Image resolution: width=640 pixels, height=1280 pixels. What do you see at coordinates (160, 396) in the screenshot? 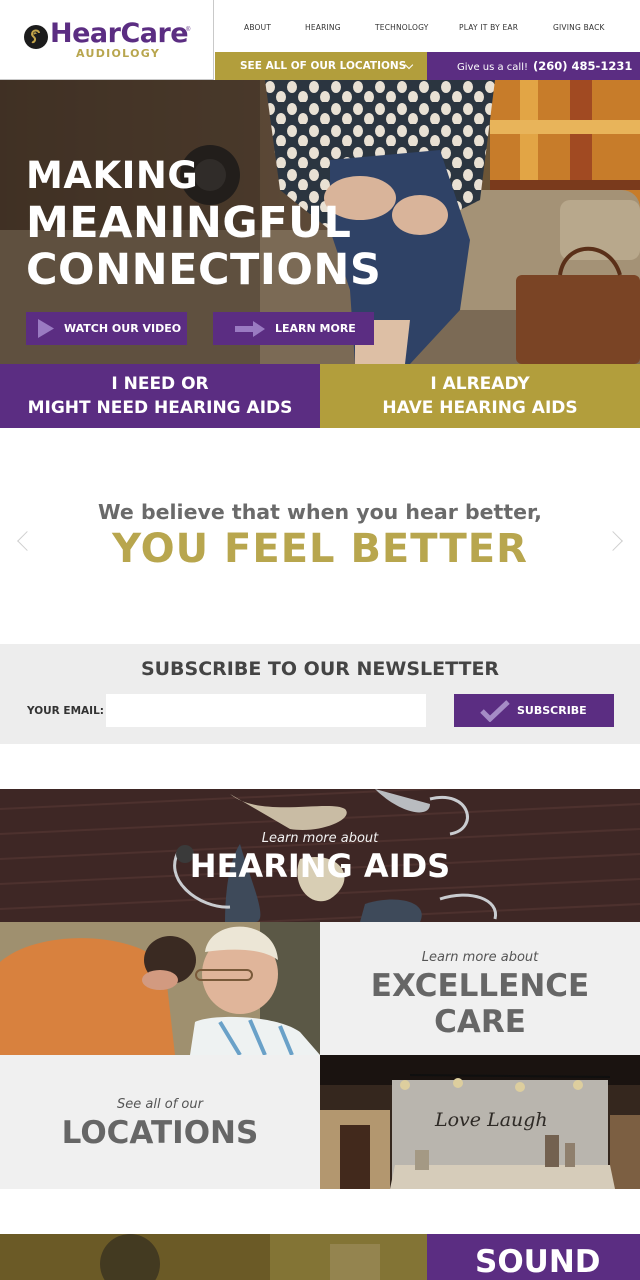
I see `need-hearing-aids-button: I NEED OR MIGHT NEED HEARING AIDS` at bounding box center [160, 396].